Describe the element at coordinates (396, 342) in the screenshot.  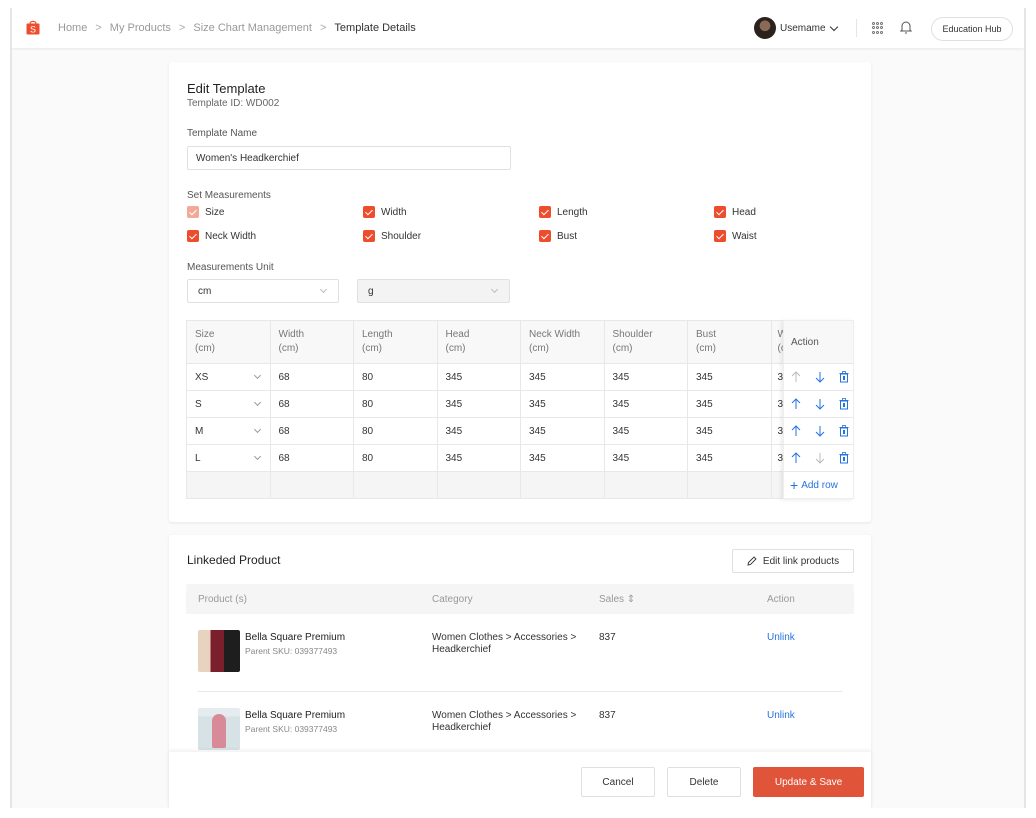
I see `column-header: Length (cm)` at that location.